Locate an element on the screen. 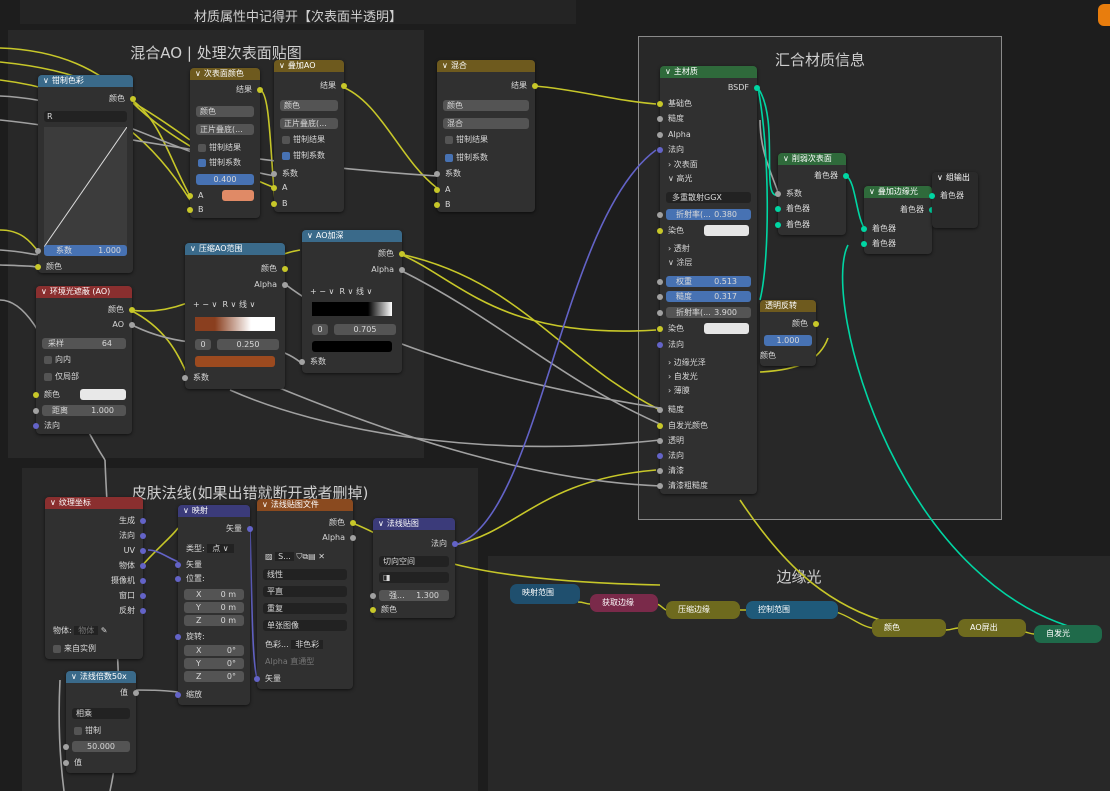 This screenshot has width=1110, height=791. inside-toggle: 向内 is located at coordinates (84, 360).